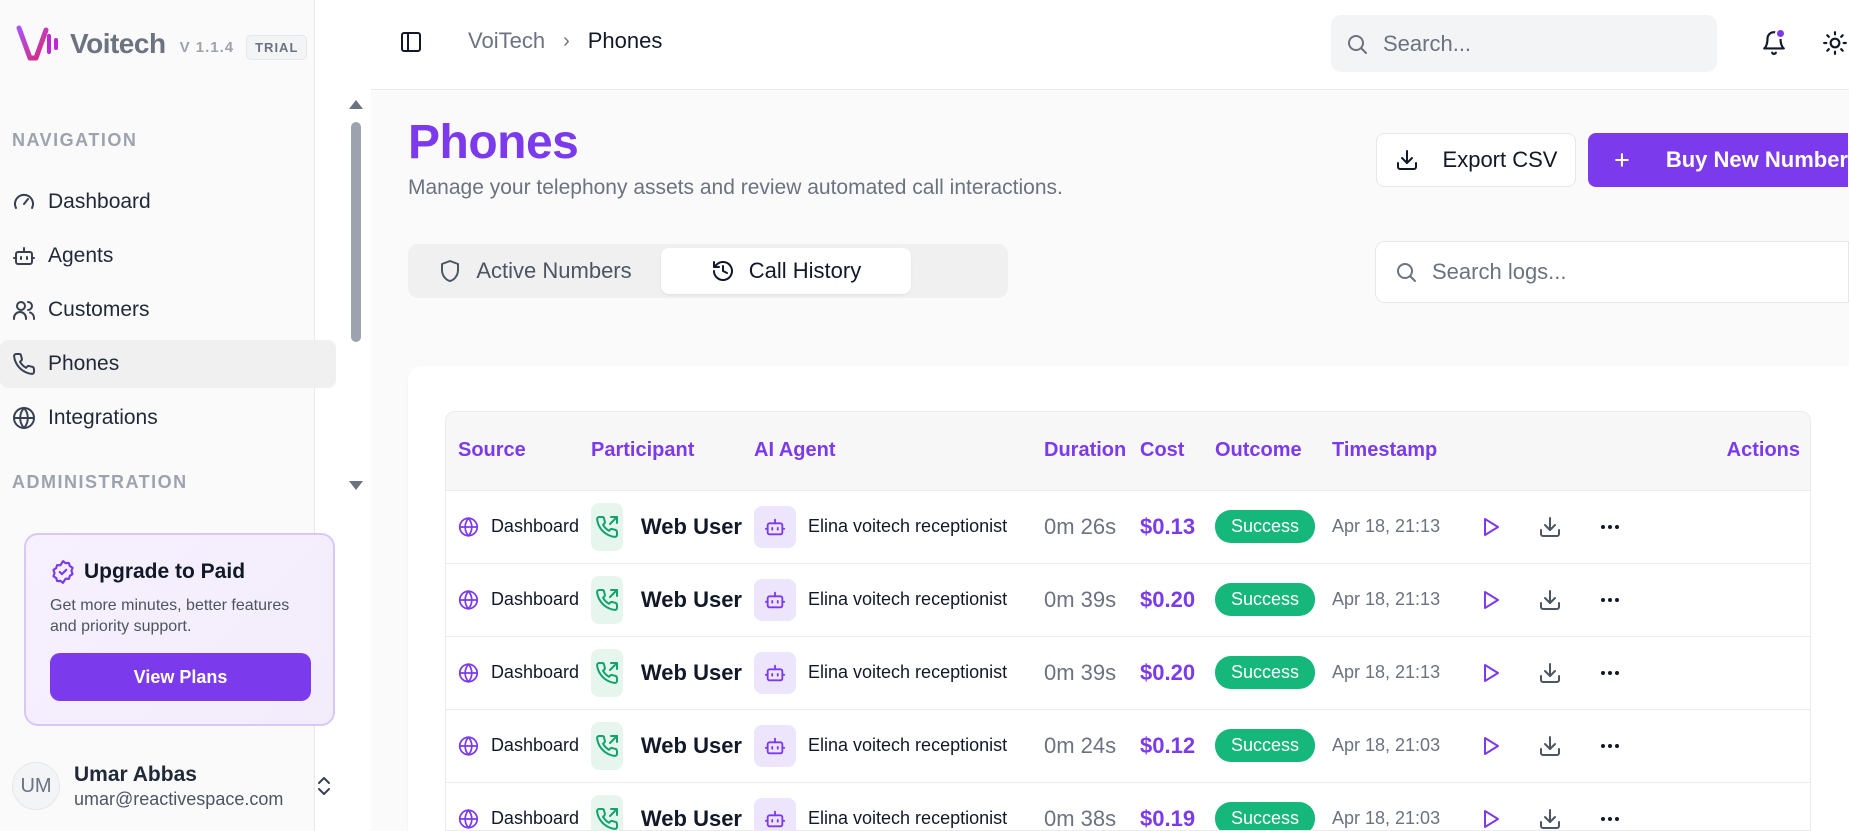  I want to click on sidebar-toggle-icon, so click(411, 42).